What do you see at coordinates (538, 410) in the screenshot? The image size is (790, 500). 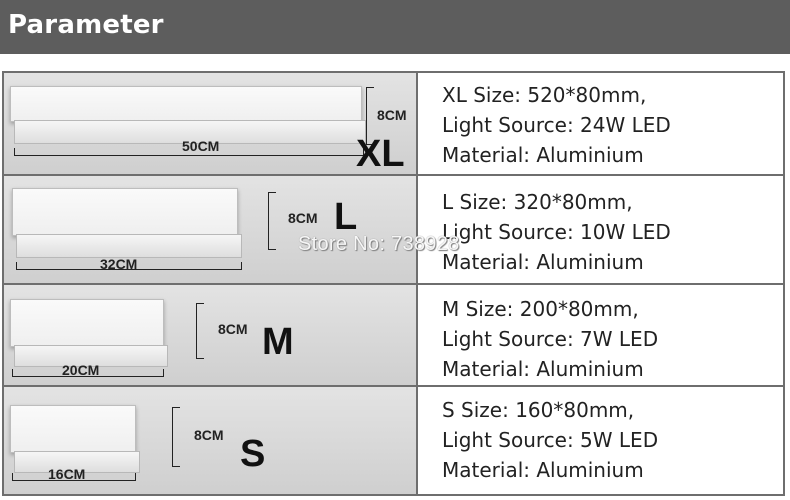 I see `spec-line-size: S Size: 160*80mm,` at bounding box center [538, 410].